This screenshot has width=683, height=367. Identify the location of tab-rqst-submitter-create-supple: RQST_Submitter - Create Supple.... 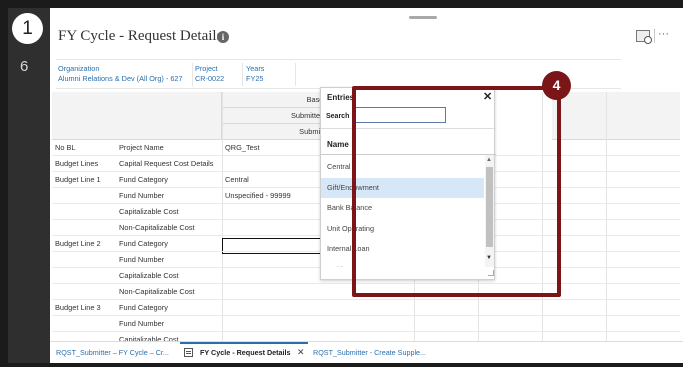
(369, 352).